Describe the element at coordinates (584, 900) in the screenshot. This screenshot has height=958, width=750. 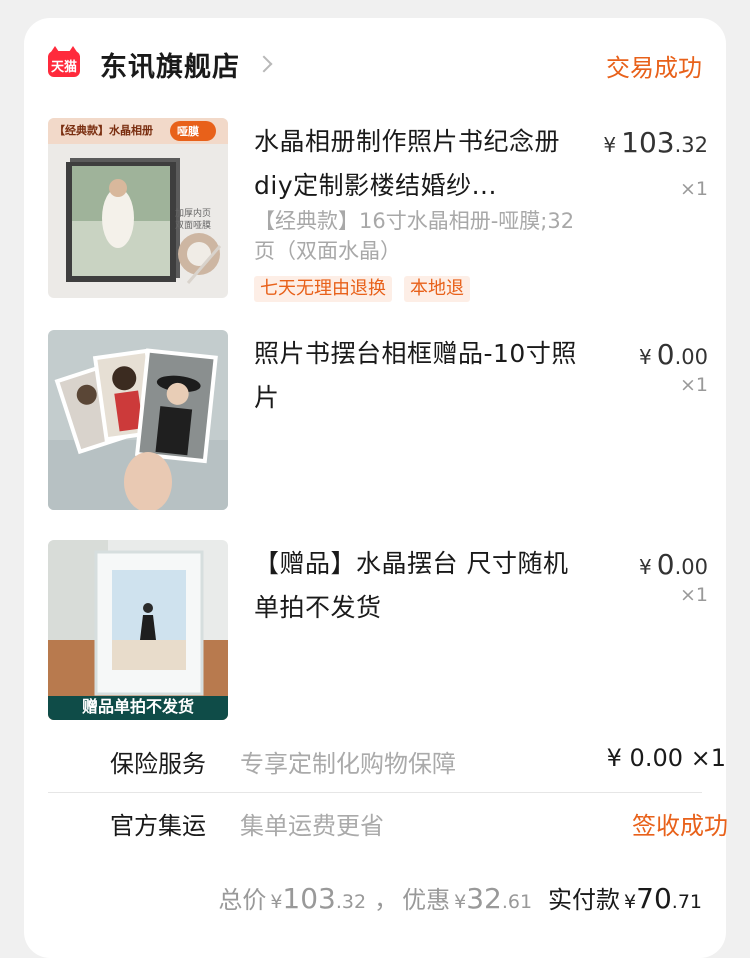
I see `paid-label: 实付款` at that location.